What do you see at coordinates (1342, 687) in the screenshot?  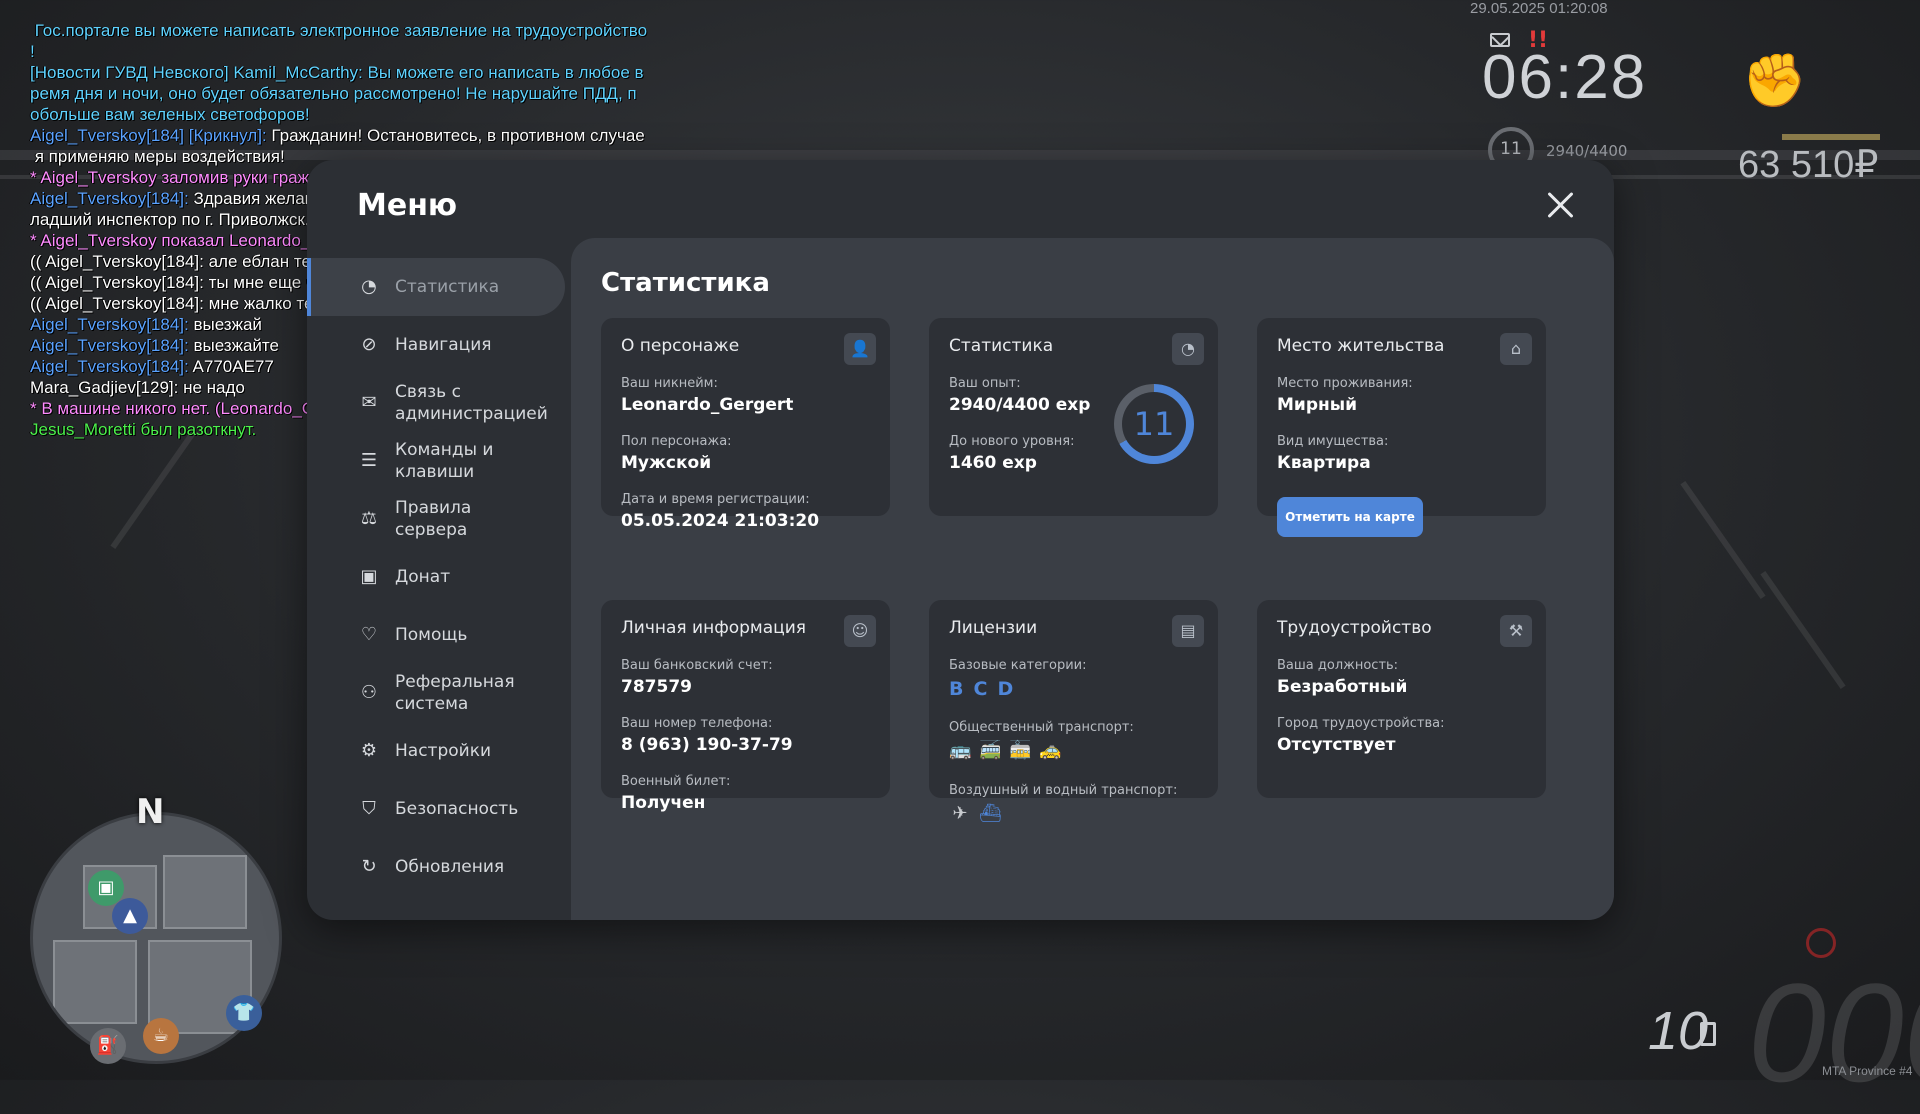 I see `job-value: Безработный` at bounding box center [1342, 687].